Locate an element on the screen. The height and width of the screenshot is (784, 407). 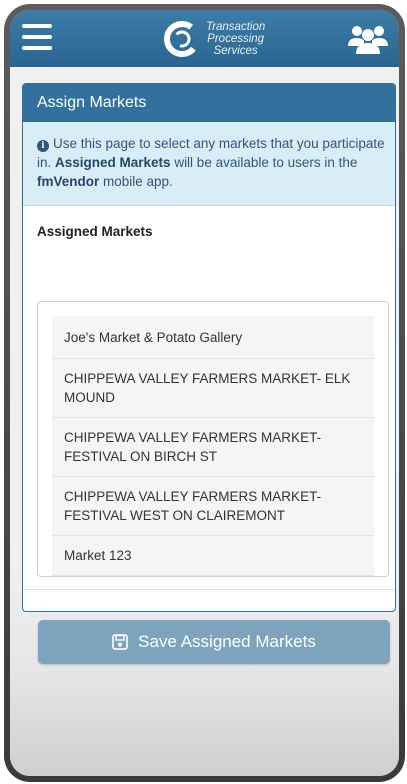
floppy-disk-icon is located at coordinates (120, 642).